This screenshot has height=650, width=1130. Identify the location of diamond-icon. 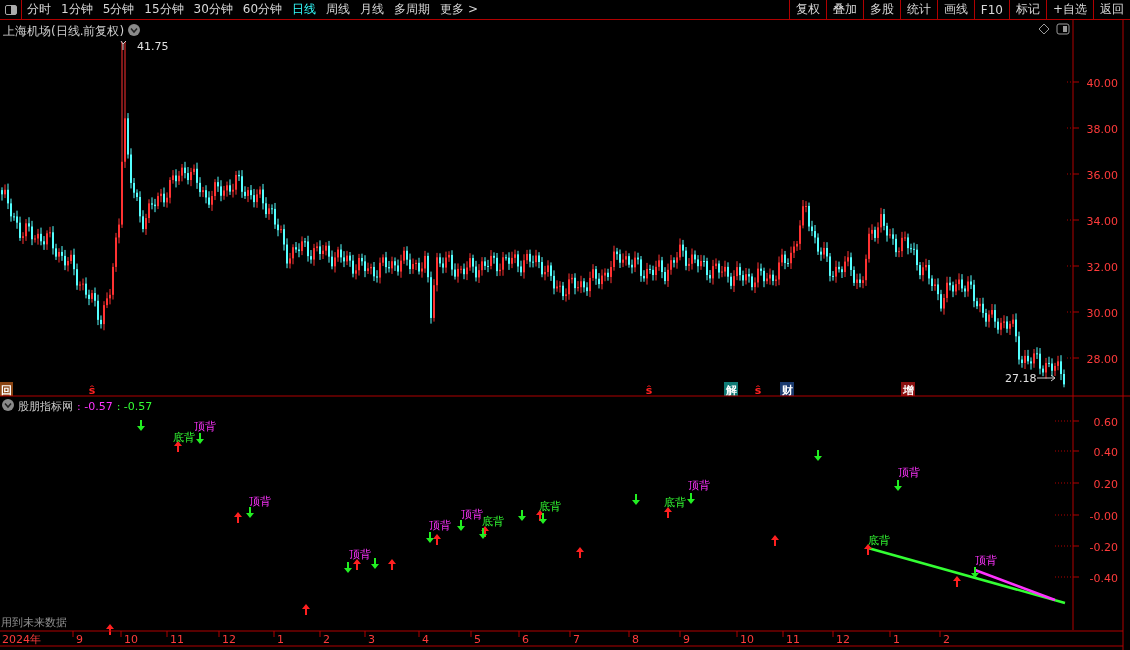
(1044, 29).